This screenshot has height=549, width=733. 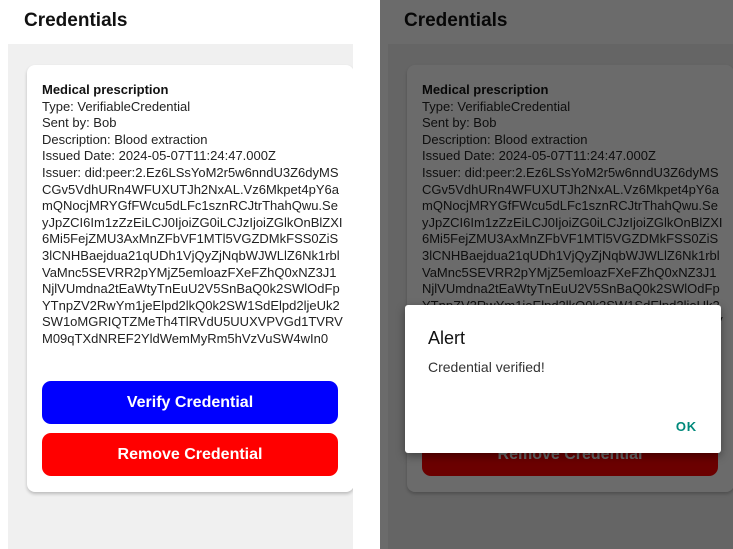 What do you see at coordinates (76, 20) in the screenshot?
I see `page-title: Credentials` at bounding box center [76, 20].